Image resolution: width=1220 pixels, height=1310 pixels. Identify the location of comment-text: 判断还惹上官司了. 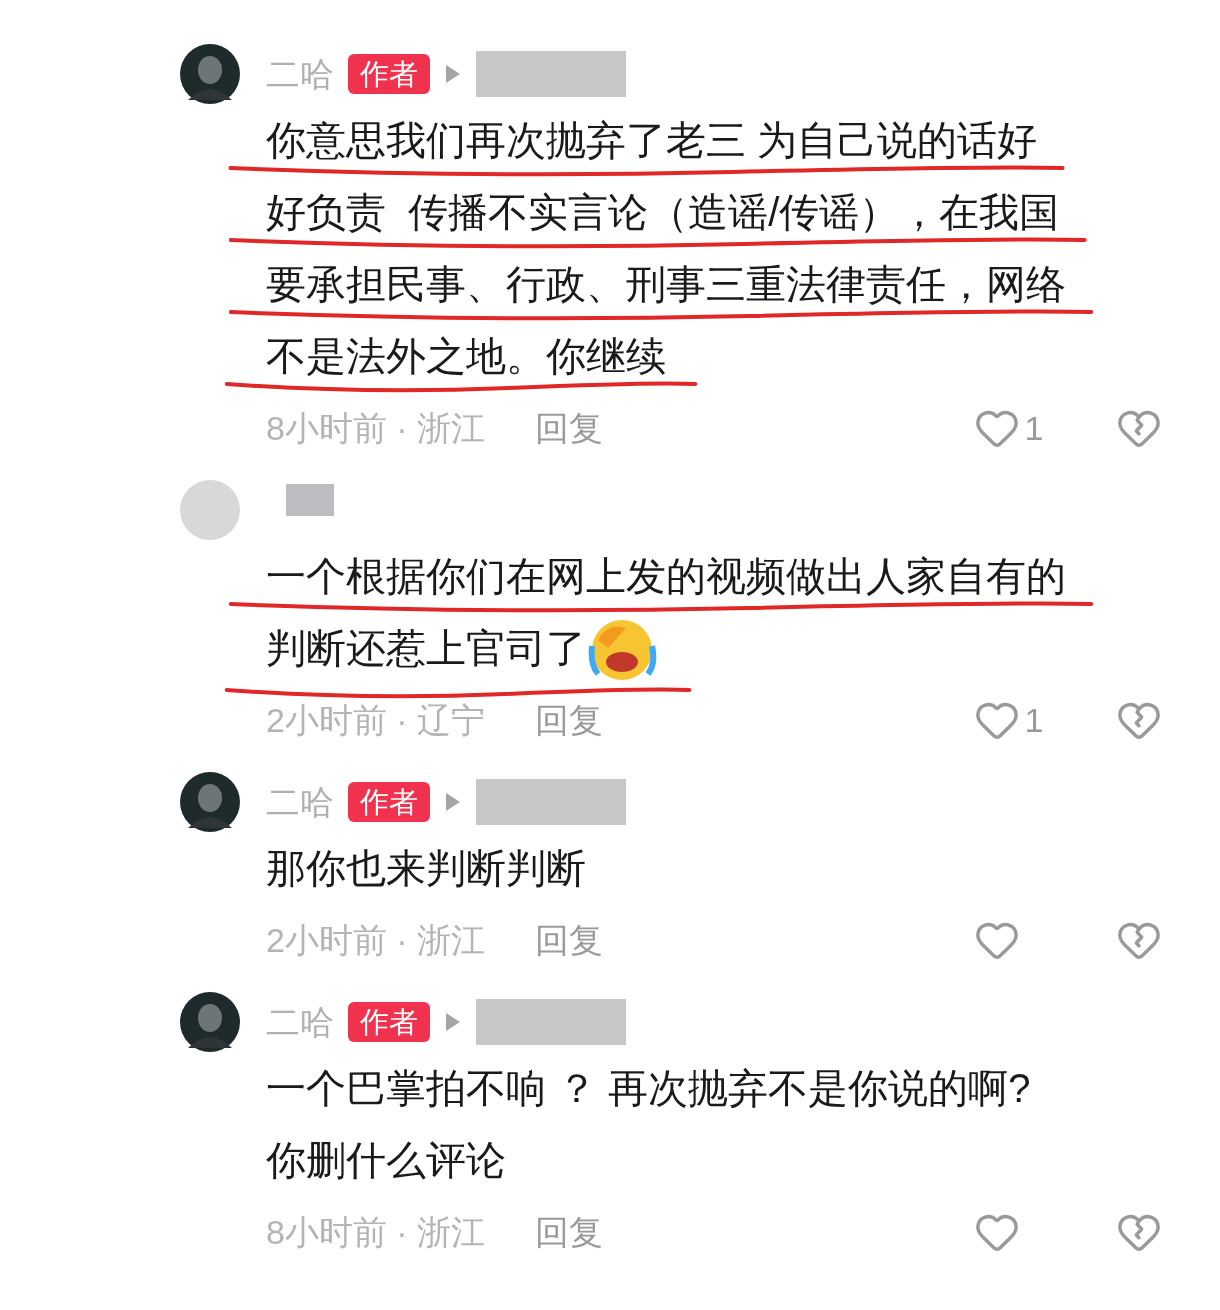
(426, 648).